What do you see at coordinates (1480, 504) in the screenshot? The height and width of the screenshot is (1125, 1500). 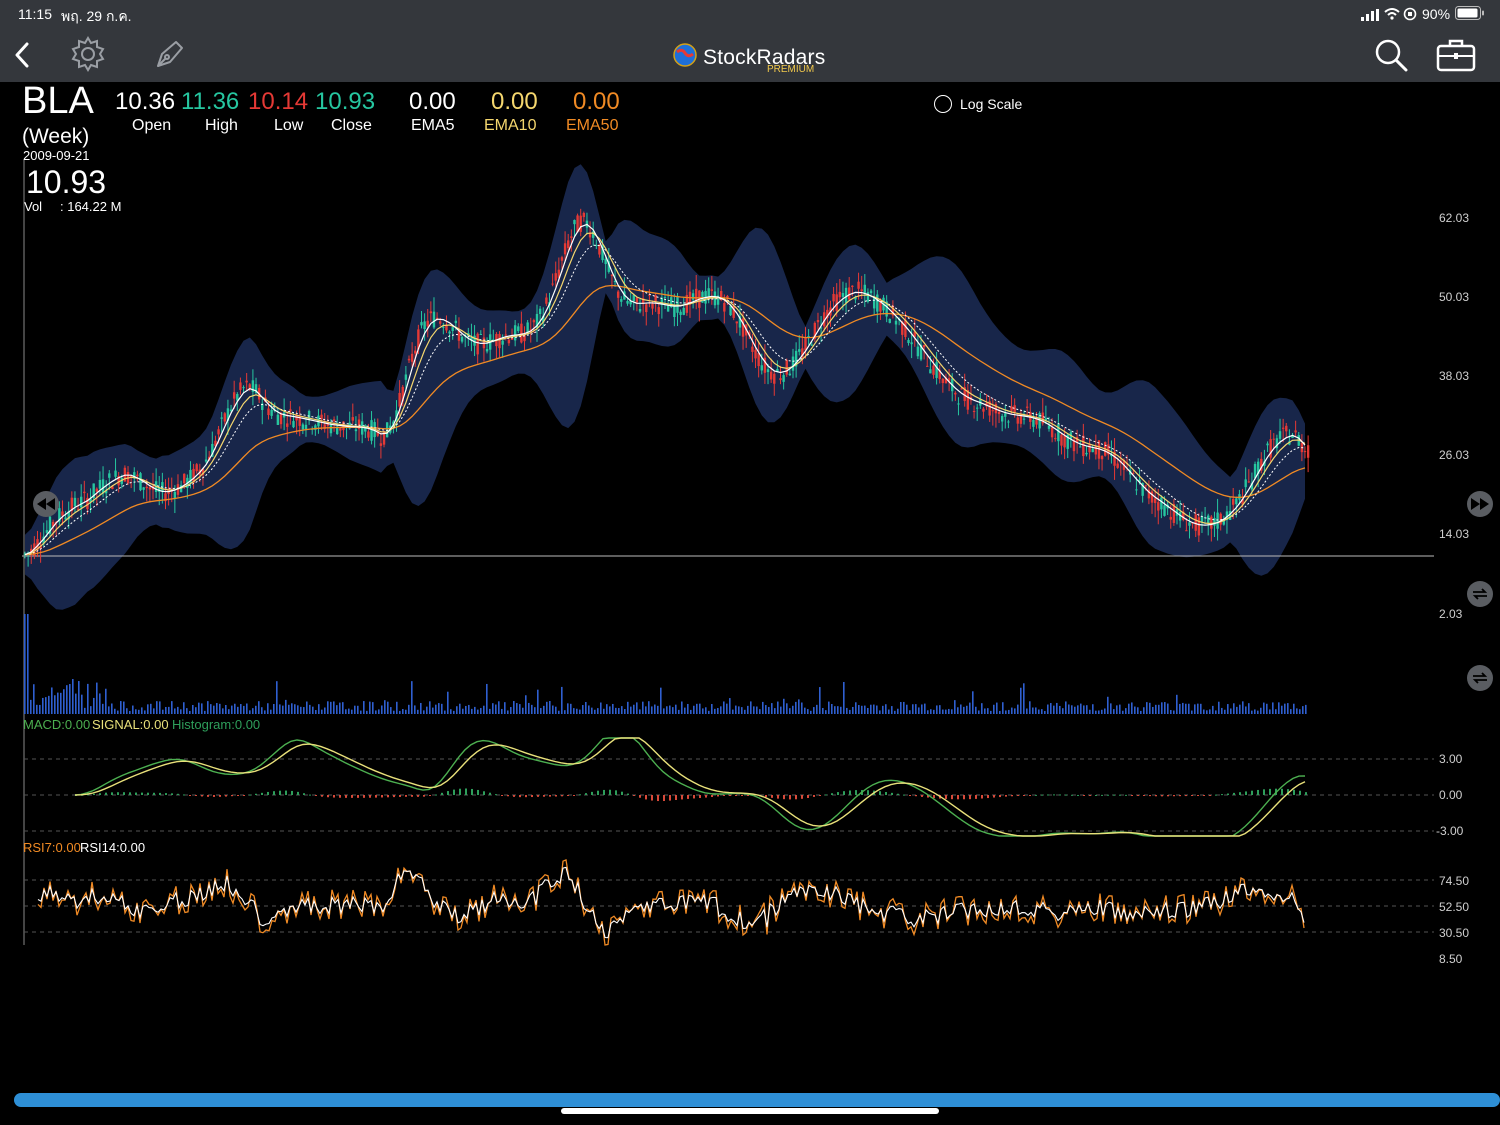 I see `fast-forward-button` at bounding box center [1480, 504].